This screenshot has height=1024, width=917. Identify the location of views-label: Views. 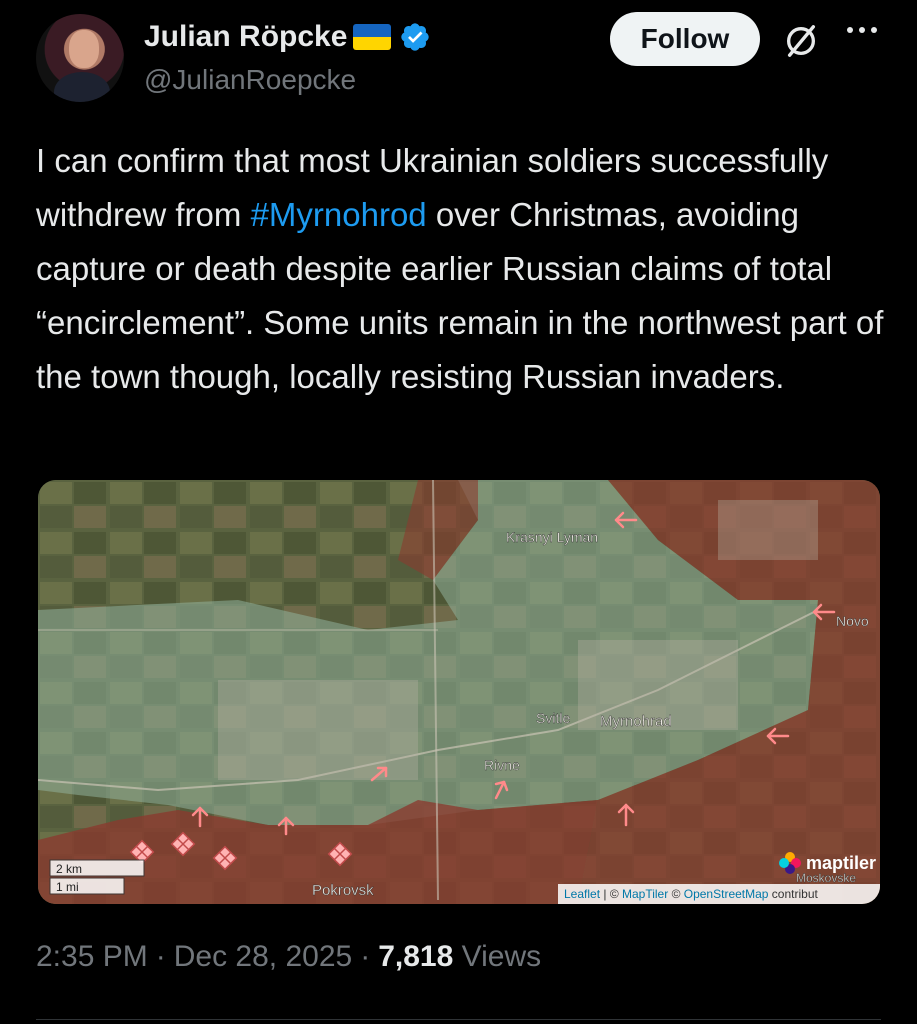
(501, 956).